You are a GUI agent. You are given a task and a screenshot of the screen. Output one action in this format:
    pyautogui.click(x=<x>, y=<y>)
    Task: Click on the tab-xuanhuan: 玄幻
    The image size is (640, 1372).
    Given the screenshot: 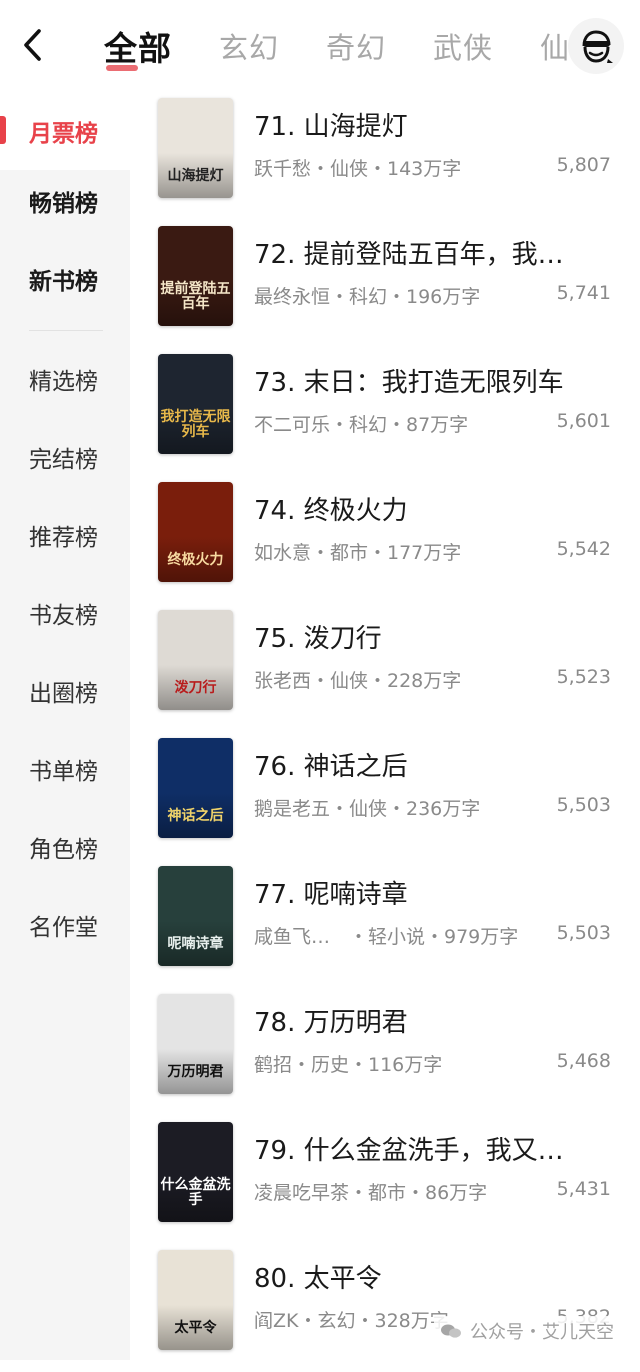 What is the action you would take?
    pyautogui.click(x=249, y=46)
    